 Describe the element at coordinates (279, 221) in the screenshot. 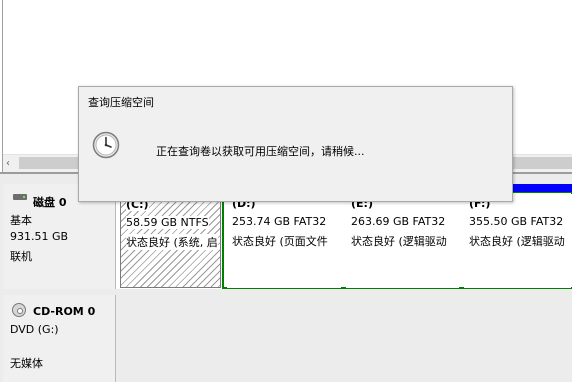

I see `partition-size-fs: 253.74 GB FAT32` at that location.